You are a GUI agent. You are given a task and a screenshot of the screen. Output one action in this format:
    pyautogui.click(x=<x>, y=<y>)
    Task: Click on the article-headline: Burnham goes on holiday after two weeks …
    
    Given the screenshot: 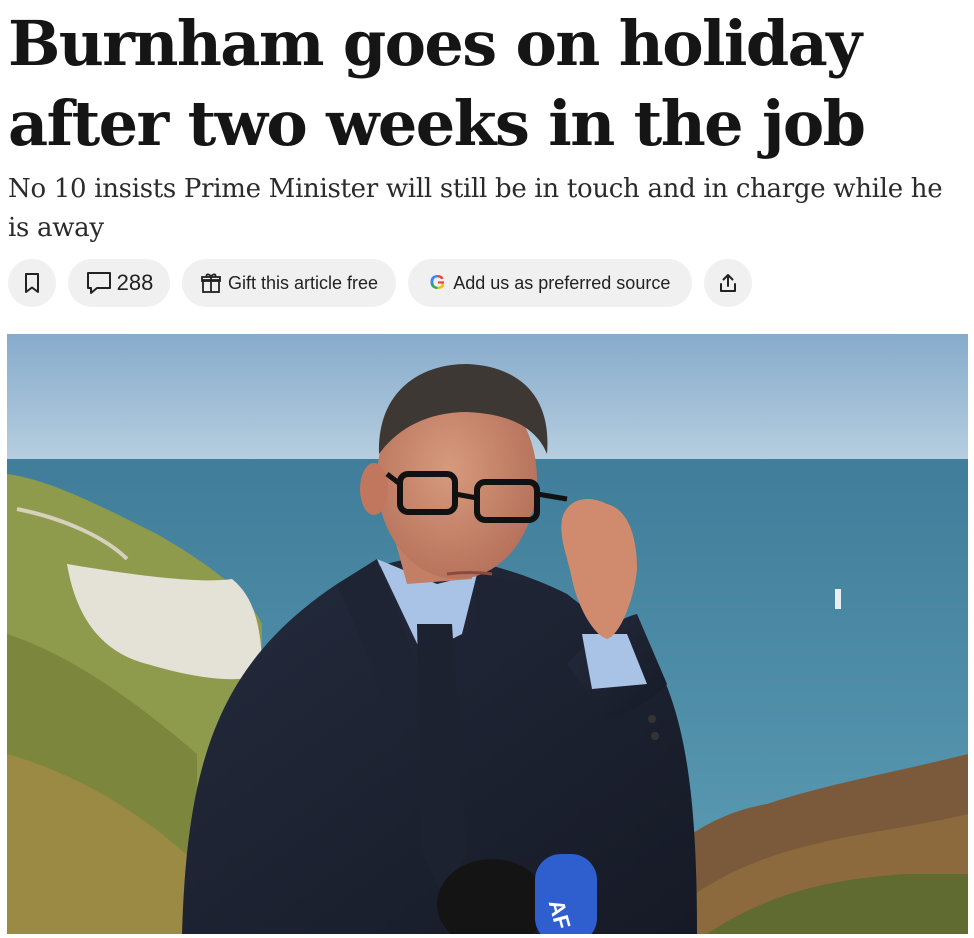 What is the action you would take?
    pyautogui.click(x=437, y=83)
    